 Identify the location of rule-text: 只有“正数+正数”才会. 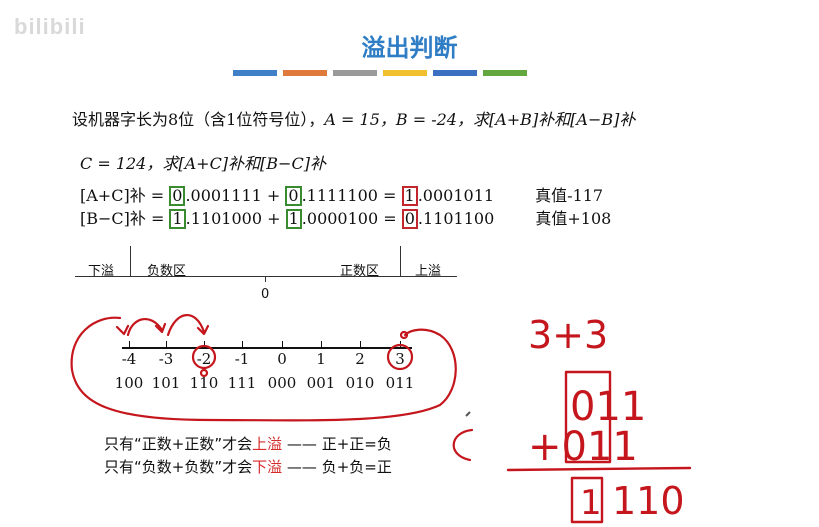
(178, 444).